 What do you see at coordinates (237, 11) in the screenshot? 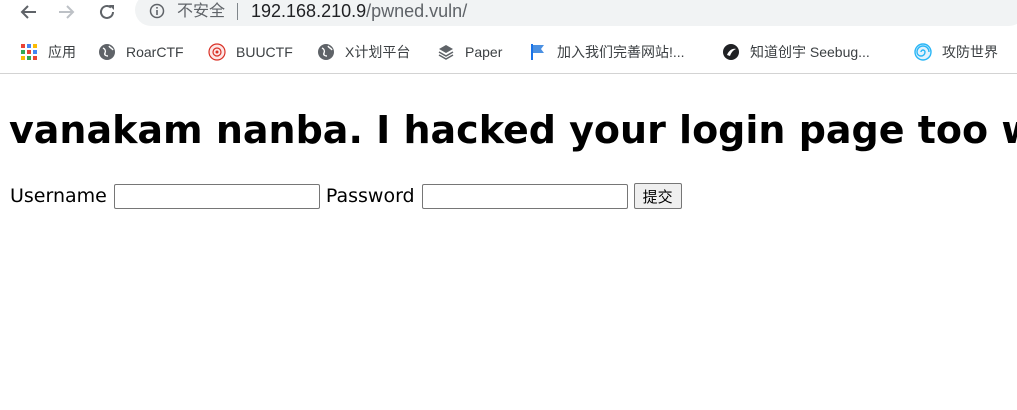
I see `address-separator` at bounding box center [237, 11].